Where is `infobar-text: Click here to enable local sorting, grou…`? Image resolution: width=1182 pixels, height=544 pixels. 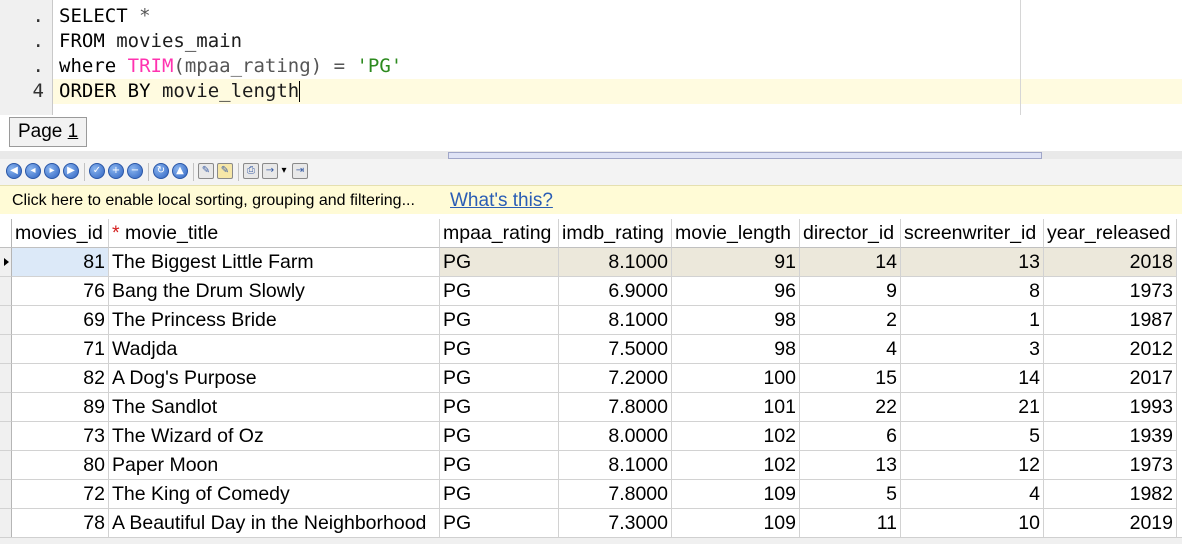 infobar-text: Click here to enable local sorting, grou… is located at coordinates (213, 200).